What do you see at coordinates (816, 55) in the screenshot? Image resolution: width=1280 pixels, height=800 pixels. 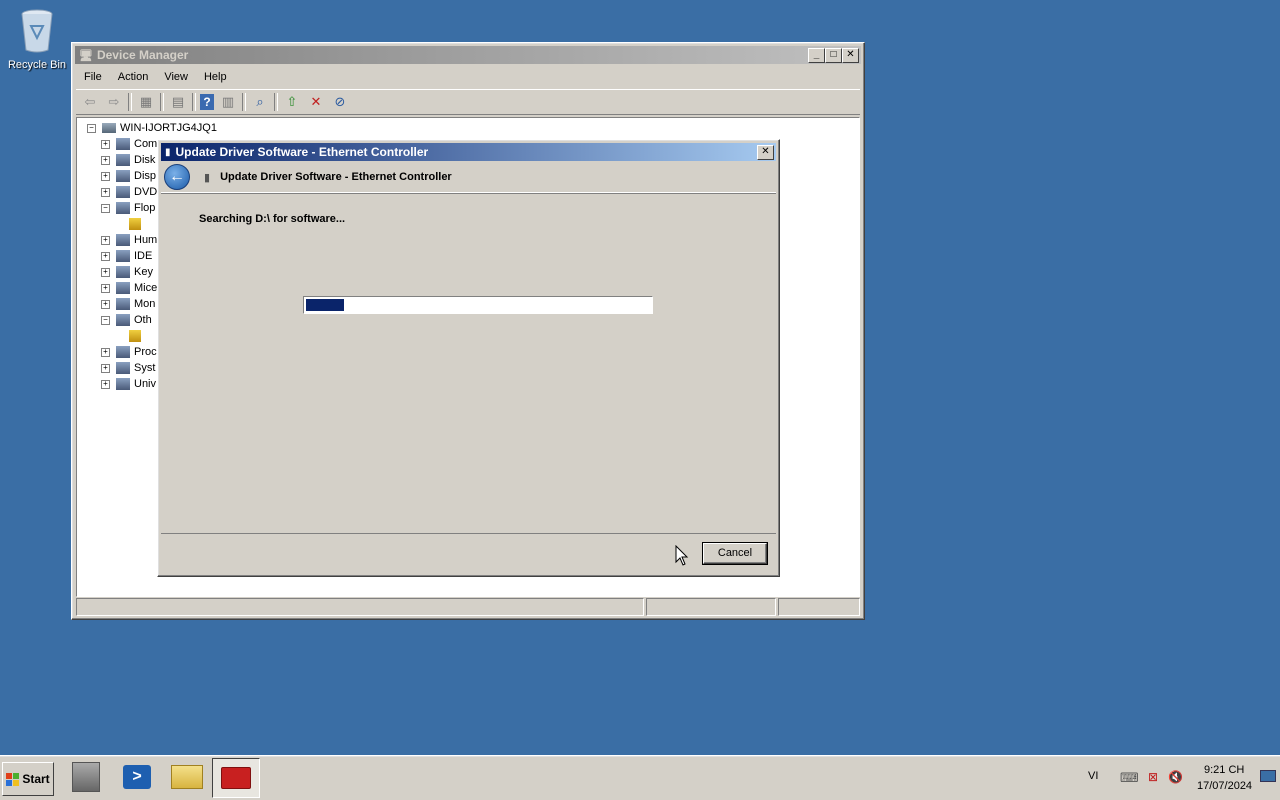 I see `minimize-button: _` at bounding box center [816, 55].